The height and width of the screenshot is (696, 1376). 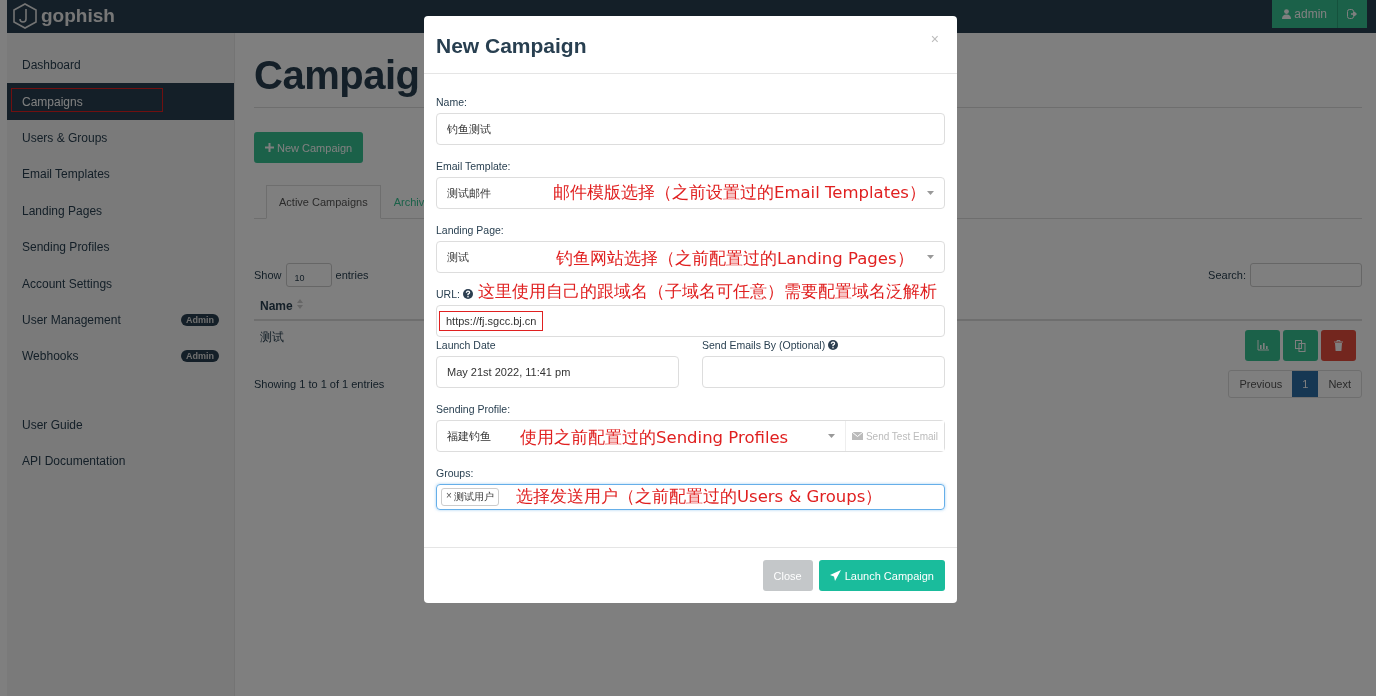 I want to click on paper-plane-icon, so click(x=835, y=575).